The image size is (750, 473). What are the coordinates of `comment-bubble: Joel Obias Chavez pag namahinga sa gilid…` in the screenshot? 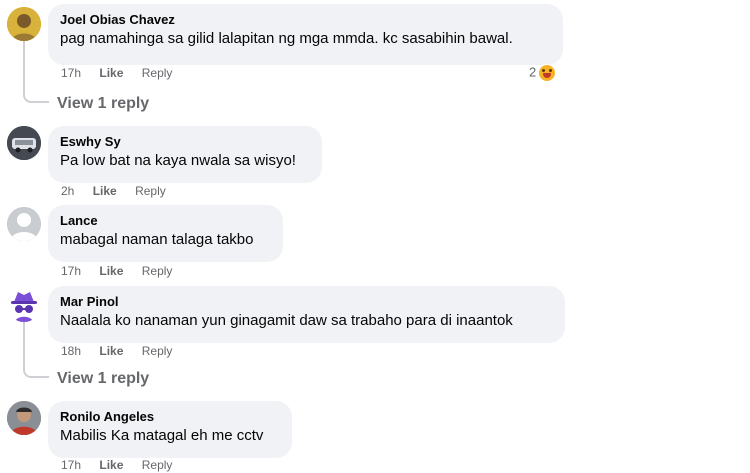 It's located at (305, 34).